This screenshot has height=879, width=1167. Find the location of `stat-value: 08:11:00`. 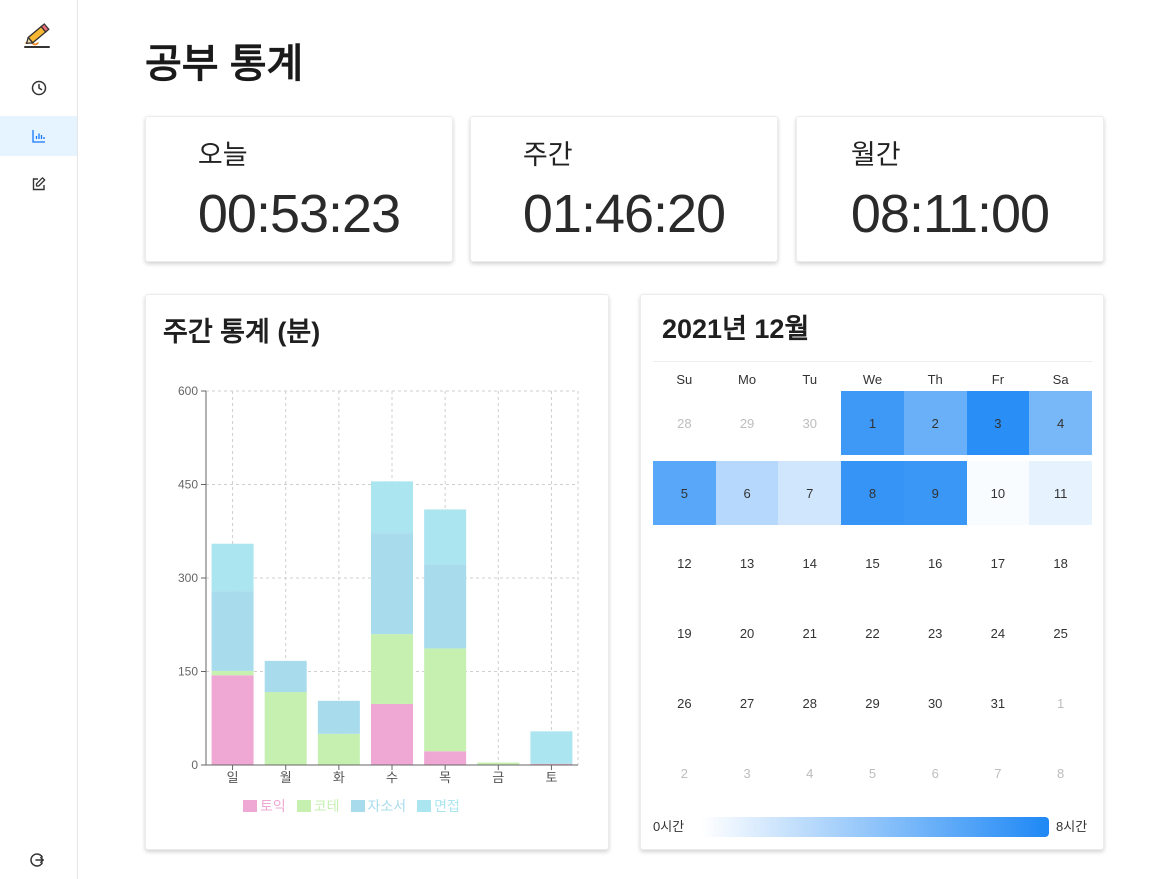

stat-value: 08:11:00 is located at coordinates (950, 214).